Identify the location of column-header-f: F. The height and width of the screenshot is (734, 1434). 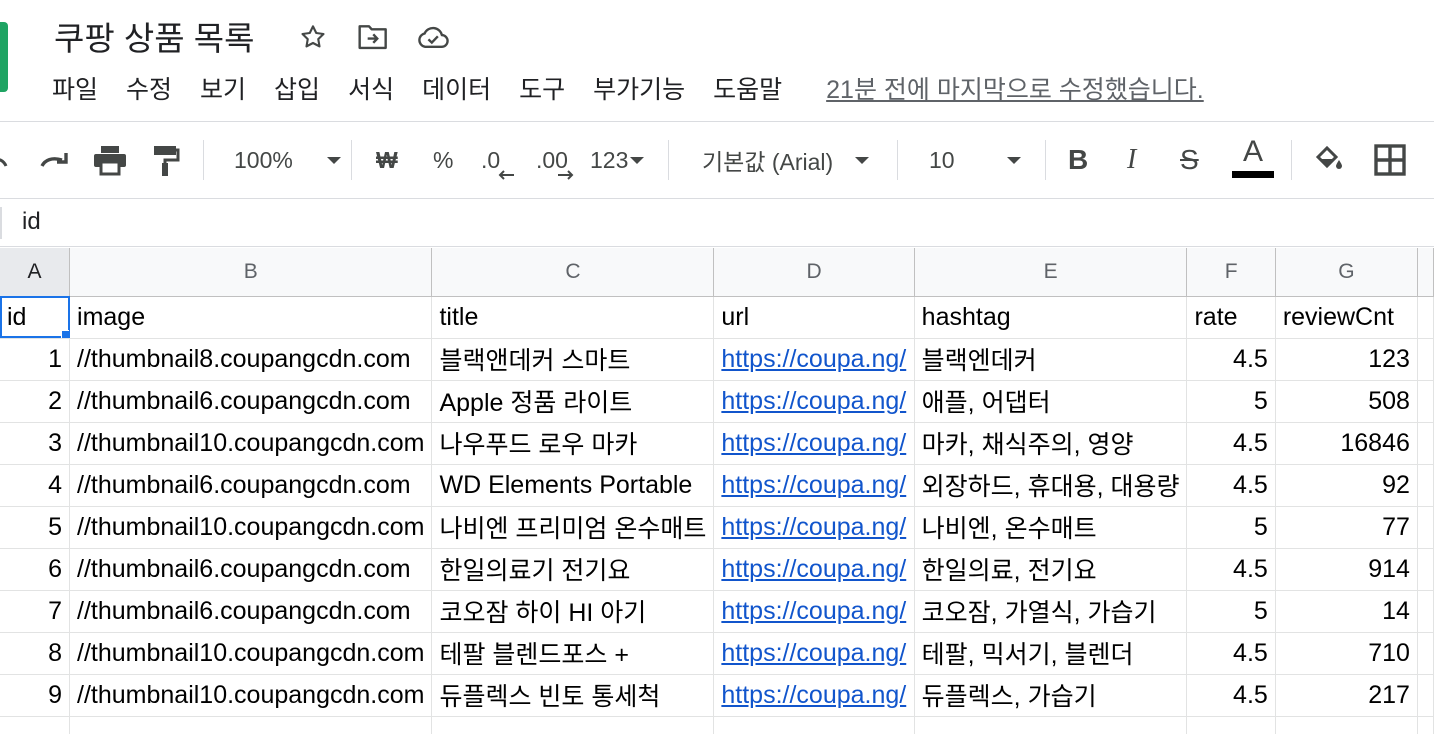
(1231, 272).